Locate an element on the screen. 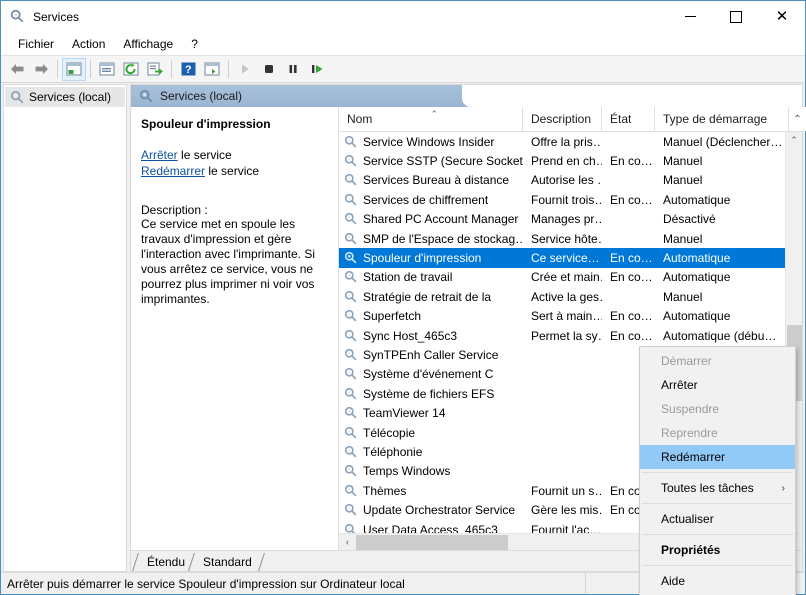  ctx-demarrer-label: Démarrer is located at coordinates (686, 361).